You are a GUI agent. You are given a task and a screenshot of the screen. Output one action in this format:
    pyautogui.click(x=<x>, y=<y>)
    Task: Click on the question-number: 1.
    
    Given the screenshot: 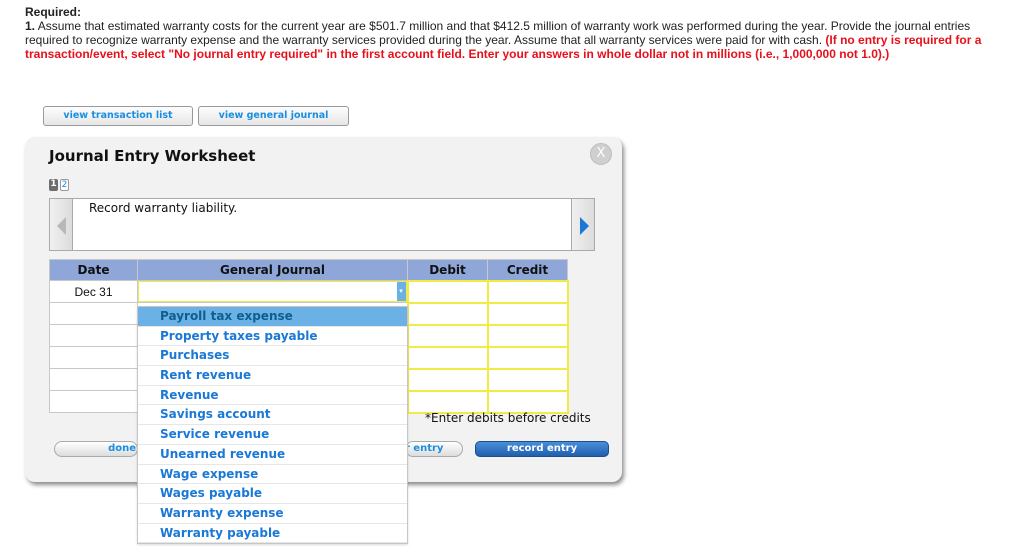 What is the action you would take?
    pyautogui.click(x=30, y=26)
    